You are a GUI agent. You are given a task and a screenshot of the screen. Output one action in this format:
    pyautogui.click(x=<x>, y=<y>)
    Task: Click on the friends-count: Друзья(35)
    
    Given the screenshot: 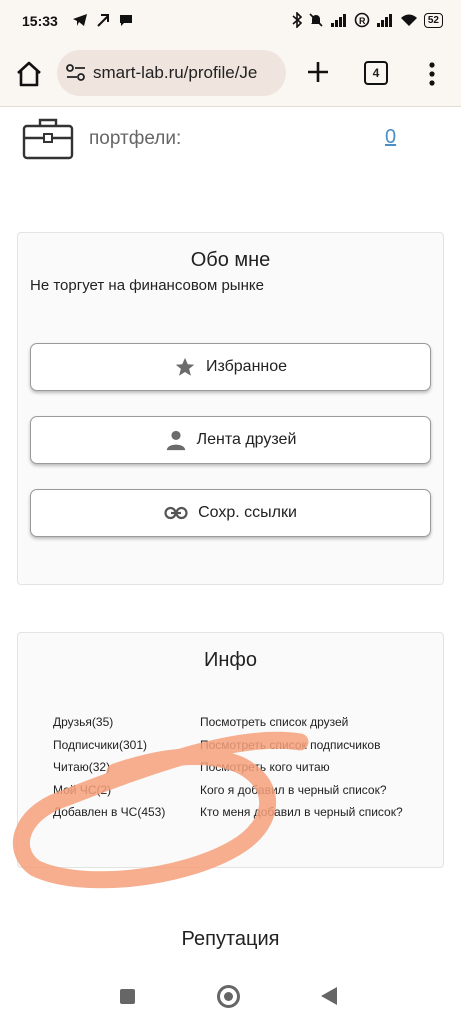 What is the action you would take?
    pyautogui.click(x=83, y=722)
    